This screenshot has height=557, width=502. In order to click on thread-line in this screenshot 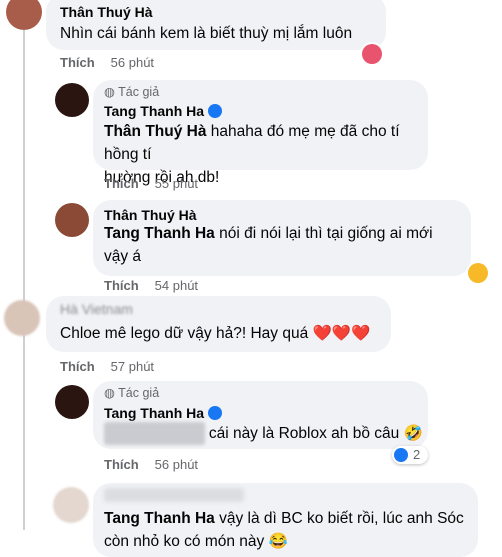, I will do `click(24, 280)`.